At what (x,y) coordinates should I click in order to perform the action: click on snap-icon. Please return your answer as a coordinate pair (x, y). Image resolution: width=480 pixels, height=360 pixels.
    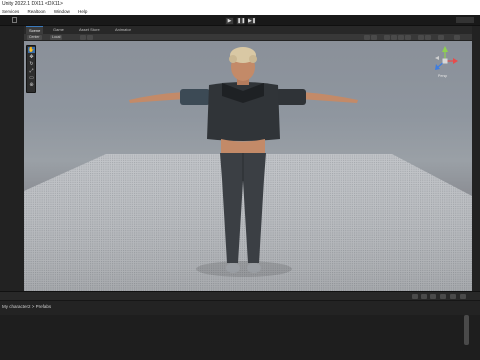
    Looking at the image, I should click on (90, 37).